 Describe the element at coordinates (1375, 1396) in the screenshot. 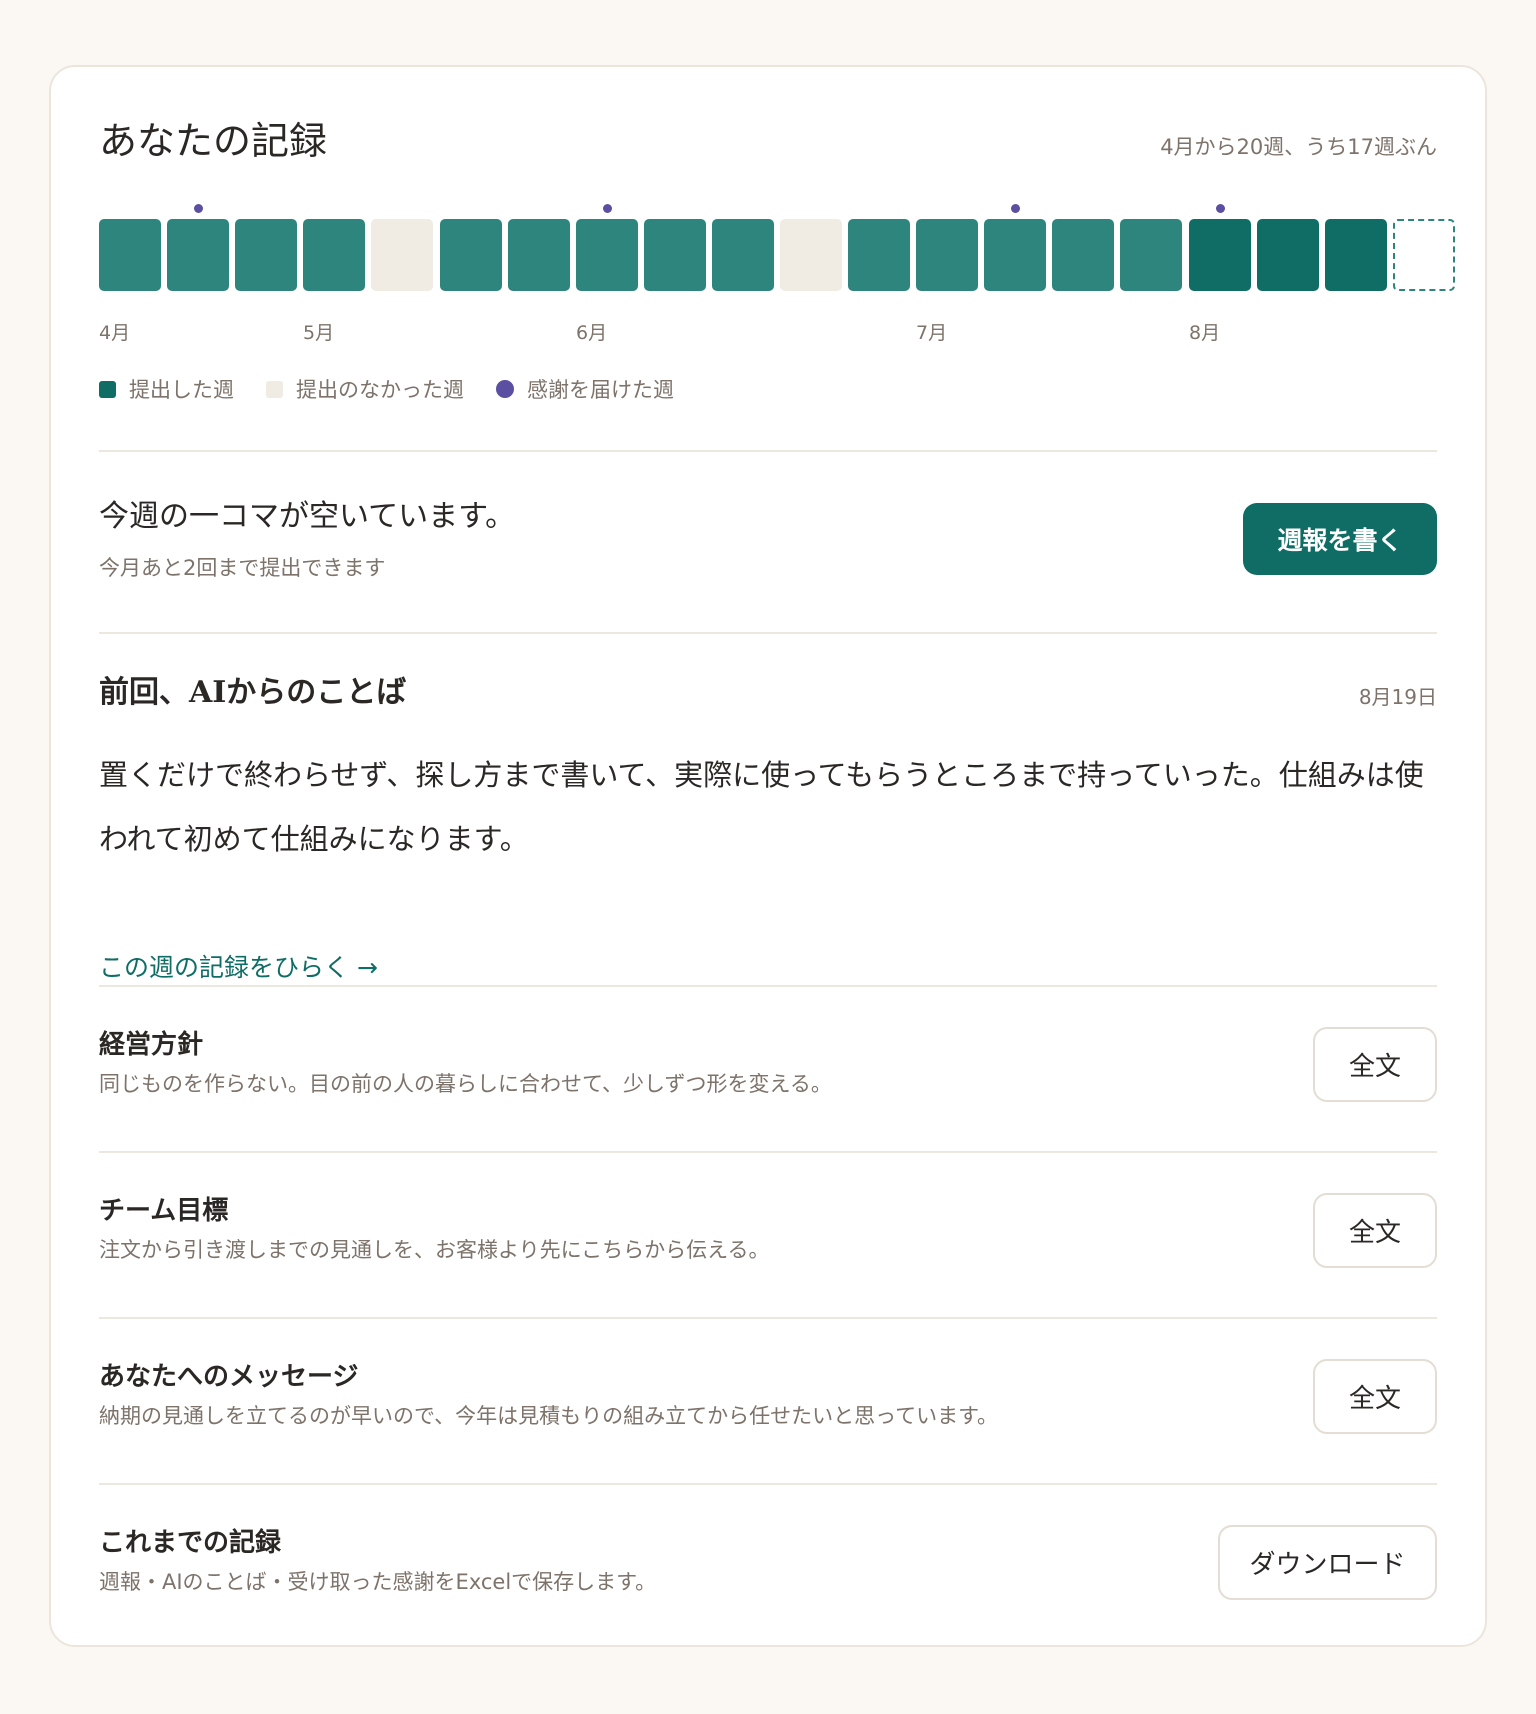

I see `message-fulltext-button: 全文` at that location.